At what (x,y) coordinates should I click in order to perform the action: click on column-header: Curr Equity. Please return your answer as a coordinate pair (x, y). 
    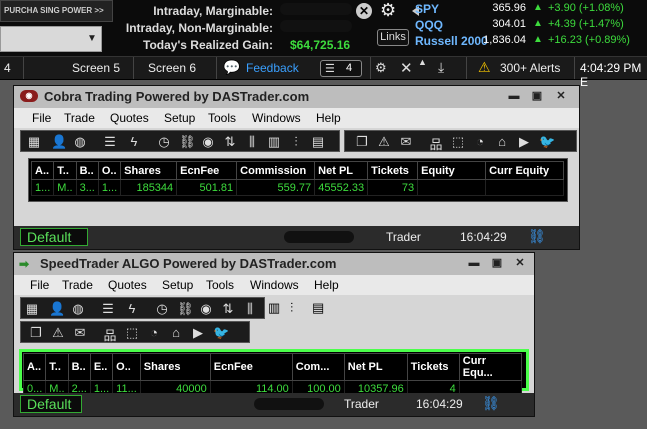
    Looking at the image, I should click on (525, 170).